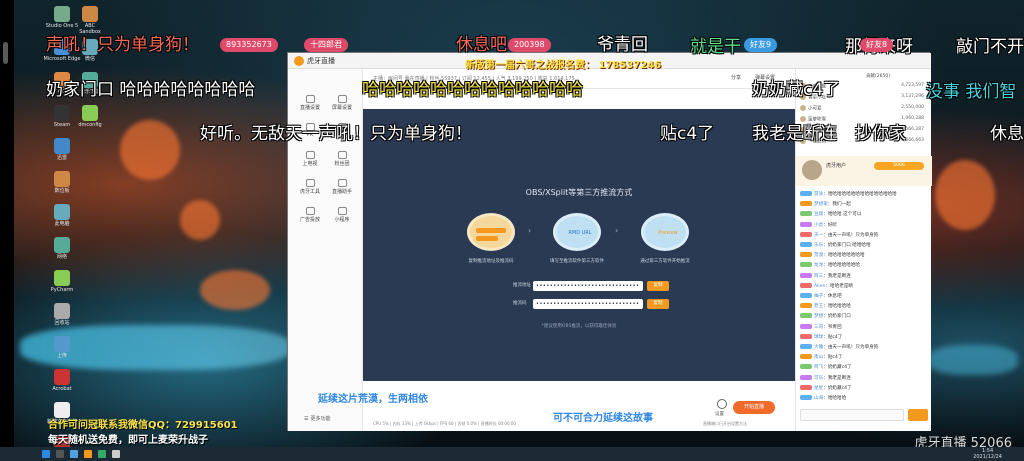 The image size is (1024, 461). Describe the element at coordinates (658, 286) in the screenshot. I see `copy-url-button: 复制` at that location.